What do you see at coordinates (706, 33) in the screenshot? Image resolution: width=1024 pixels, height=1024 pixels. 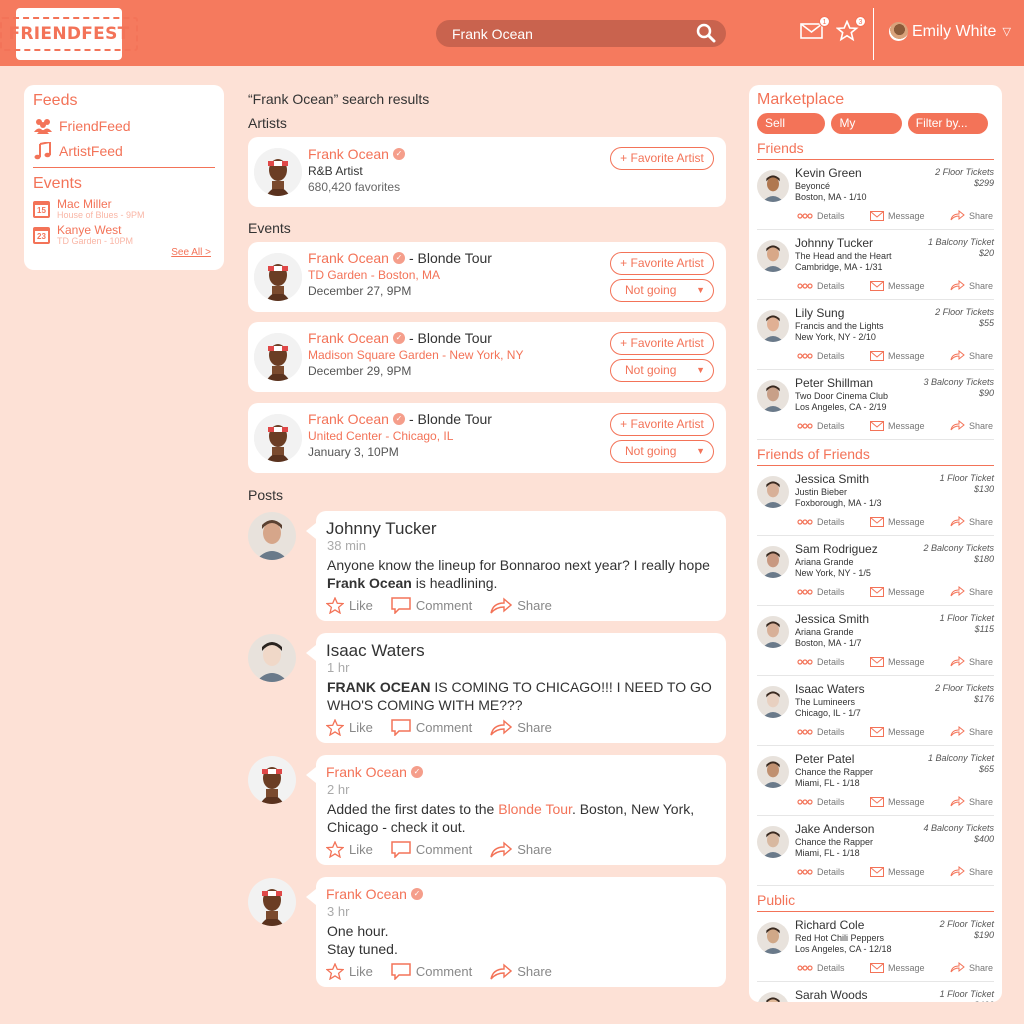 I see `search-icon` at bounding box center [706, 33].